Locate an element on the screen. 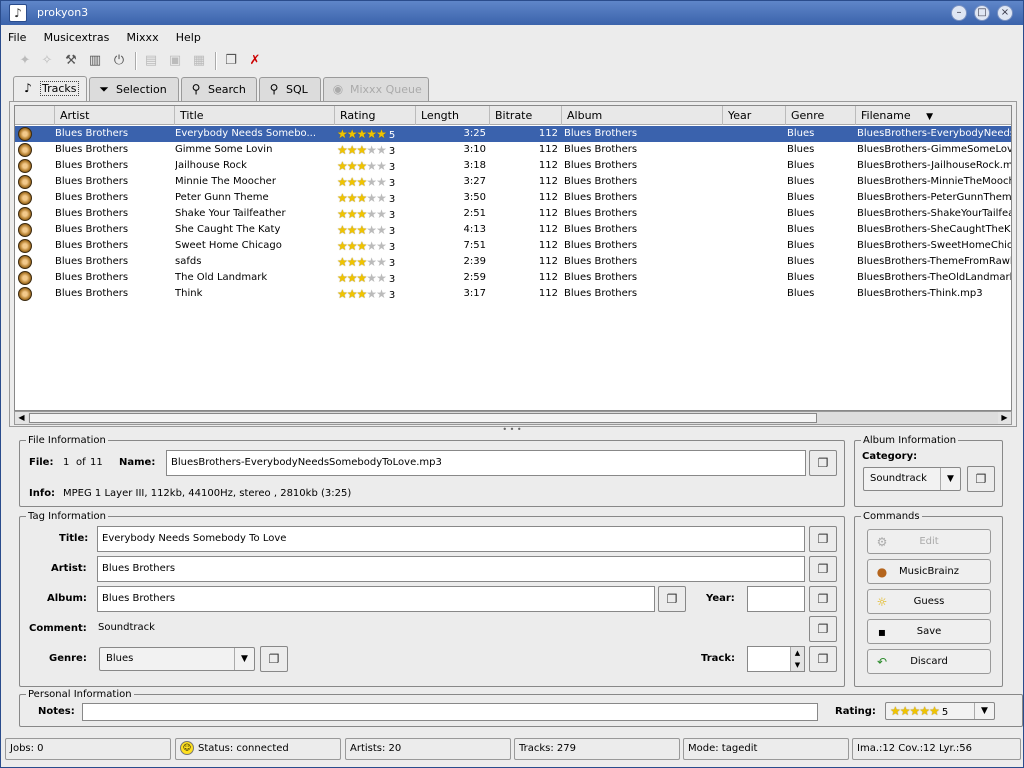 The image size is (1024, 768). copy-artist-button: ❐ is located at coordinates (823, 569).